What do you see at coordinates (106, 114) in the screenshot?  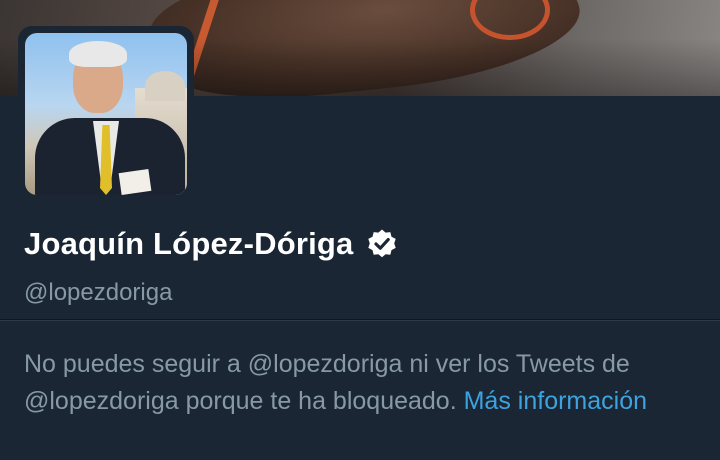 I see `avatar` at bounding box center [106, 114].